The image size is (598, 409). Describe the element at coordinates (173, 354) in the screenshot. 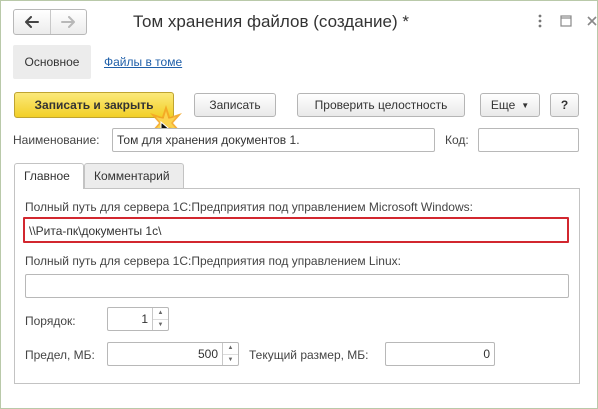

I see `limit-input: 500 ▲ ▼` at that location.